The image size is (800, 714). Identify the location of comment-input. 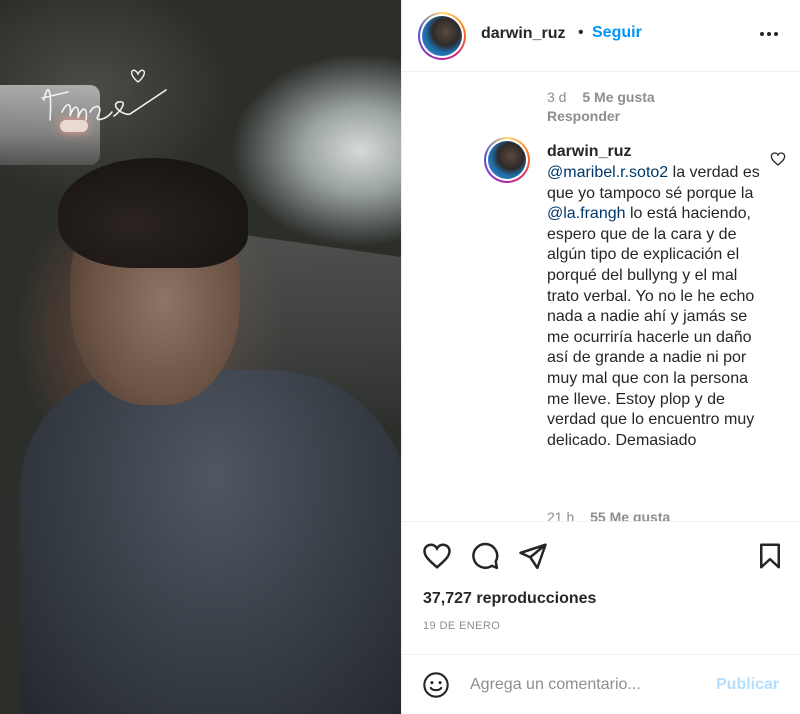
(585, 685).